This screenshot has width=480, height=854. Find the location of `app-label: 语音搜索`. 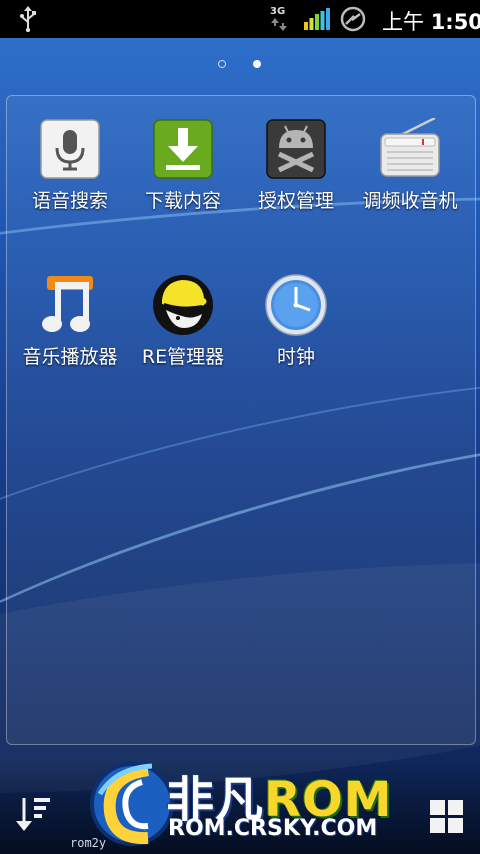

app-label: 语音搜索 is located at coordinates (69, 201).